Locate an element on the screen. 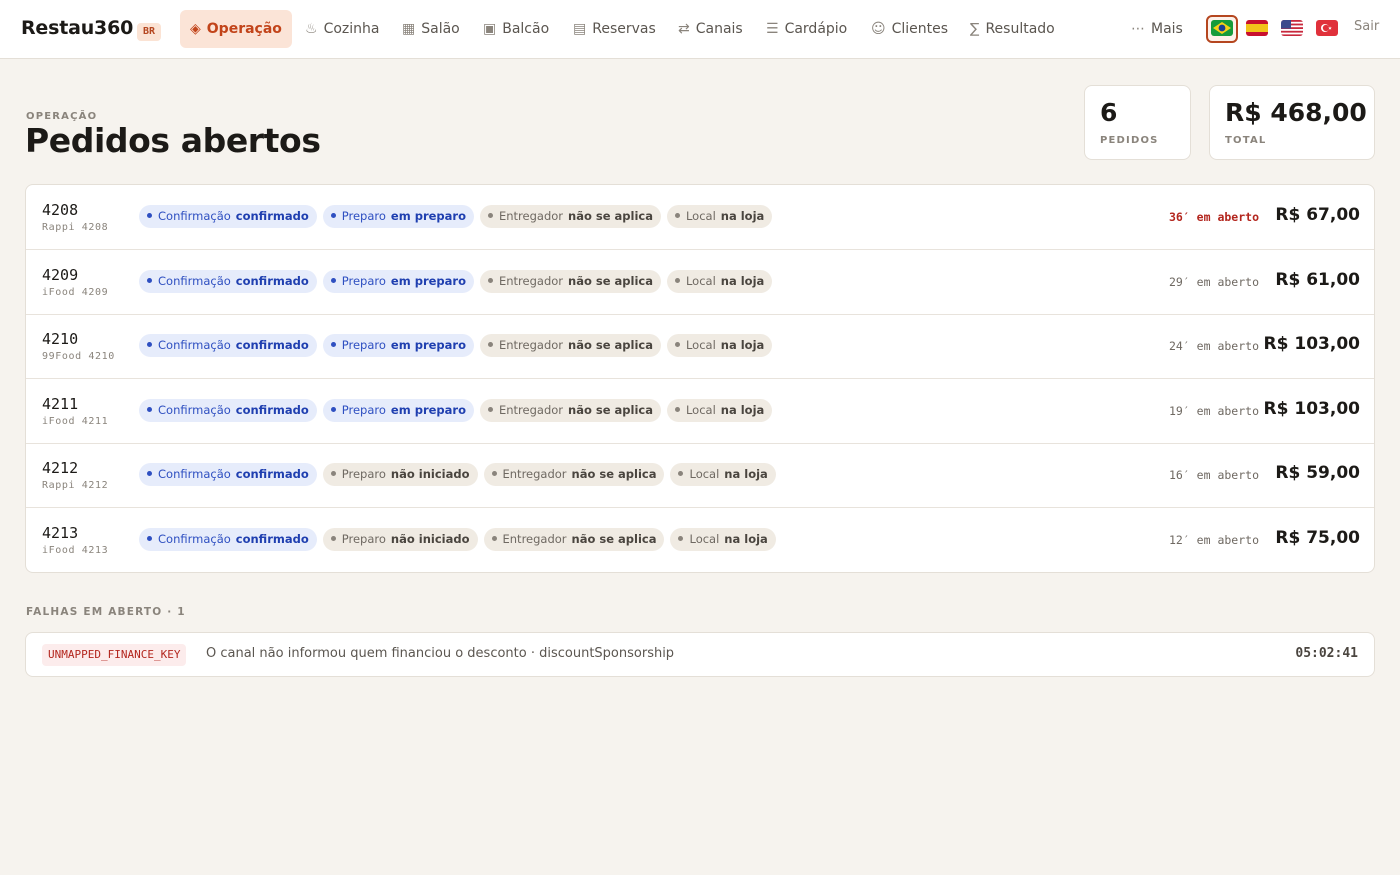 The image size is (1400, 875). order-total: R$ 59,00 is located at coordinates (1317, 473).